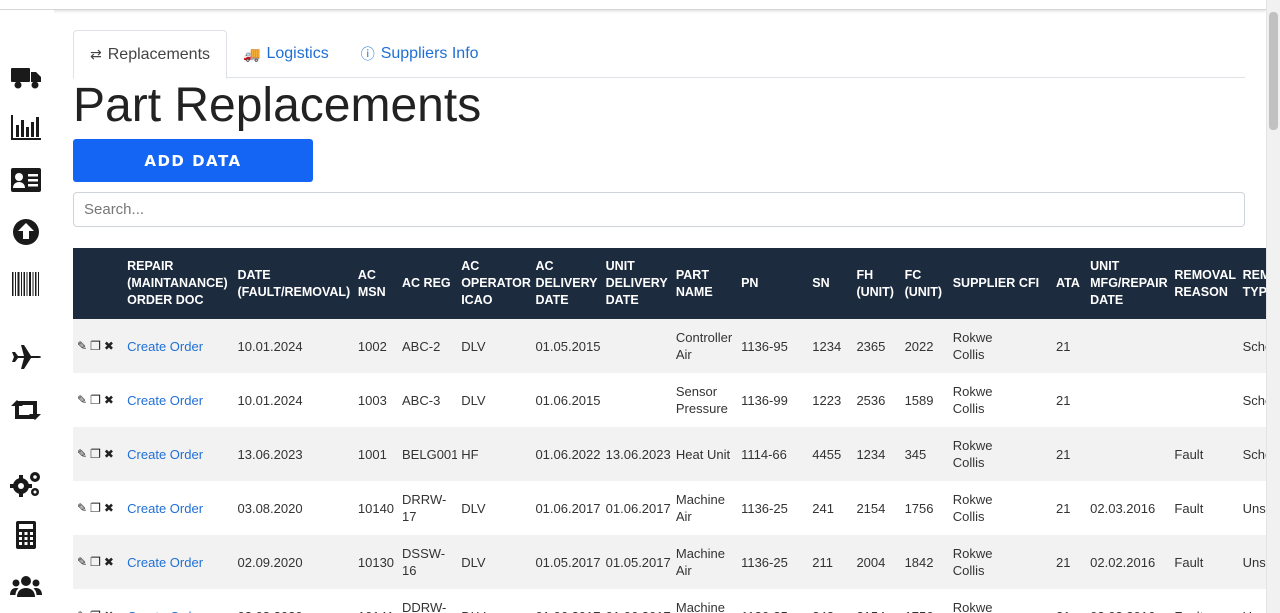  What do you see at coordinates (876, 283) in the screenshot?
I see `column-header: FH (Unit)` at bounding box center [876, 283].